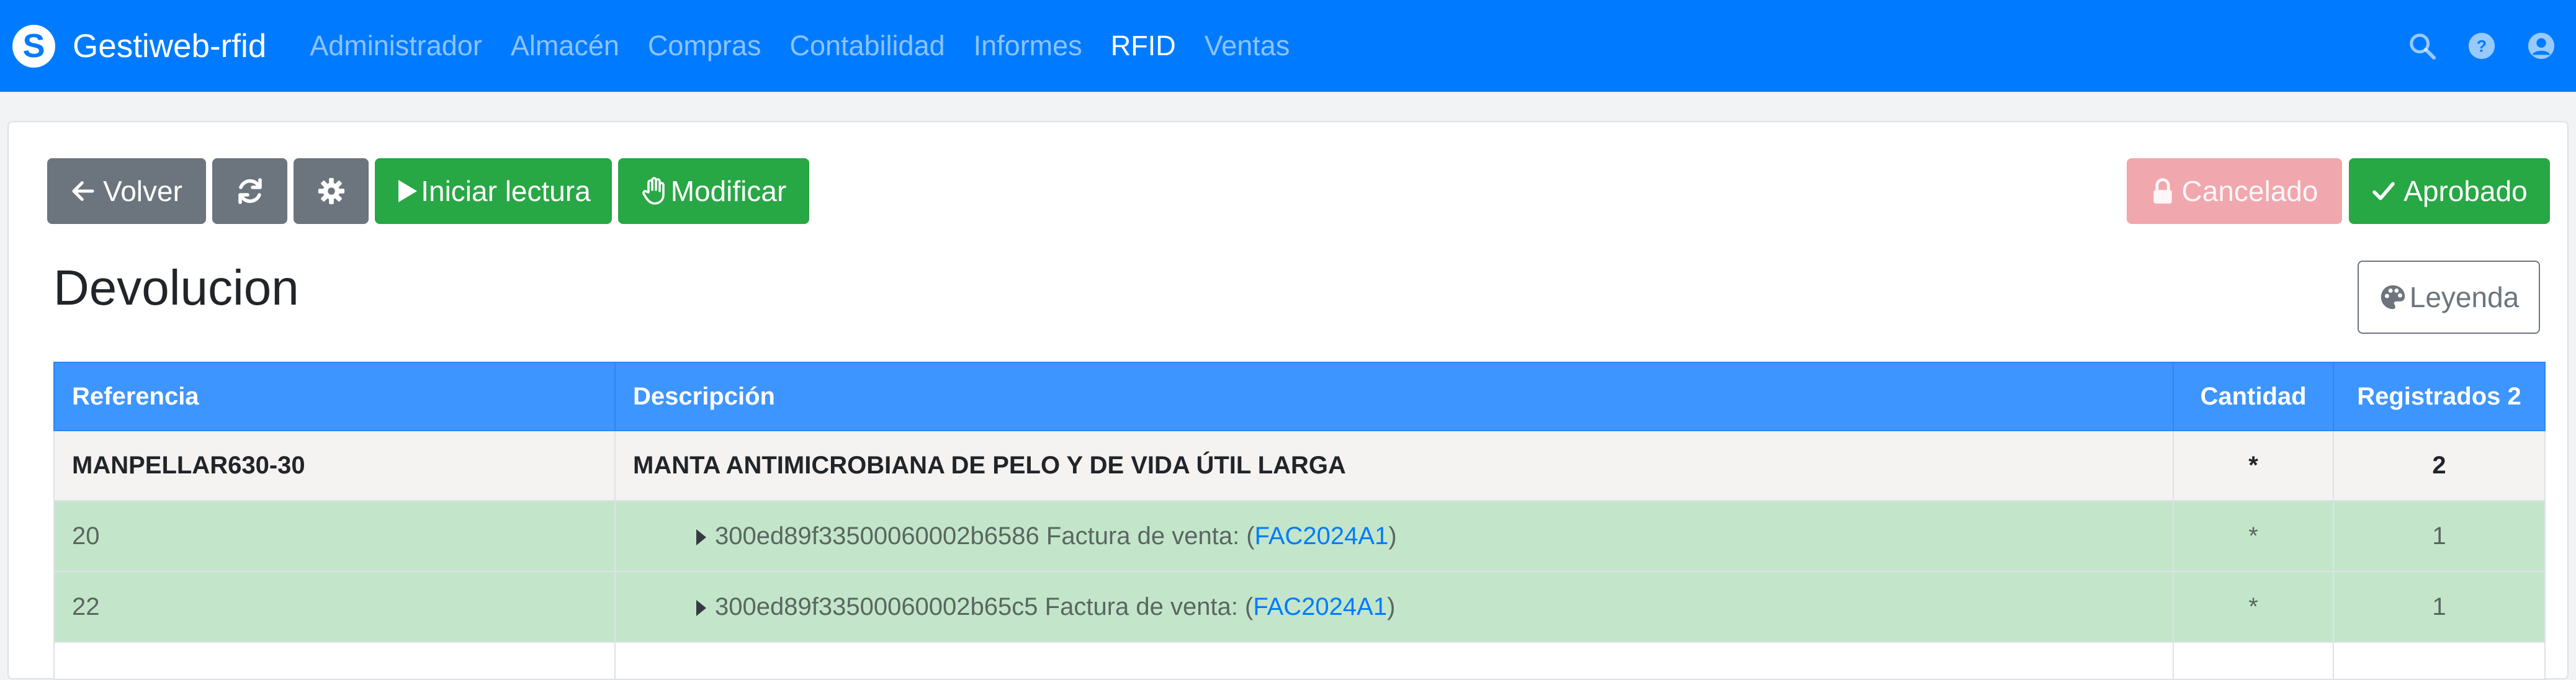  Describe the element at coordinates (334, 465) in the screenshot. I see `cell-referencia: MANPELLAR630-30` at that location.